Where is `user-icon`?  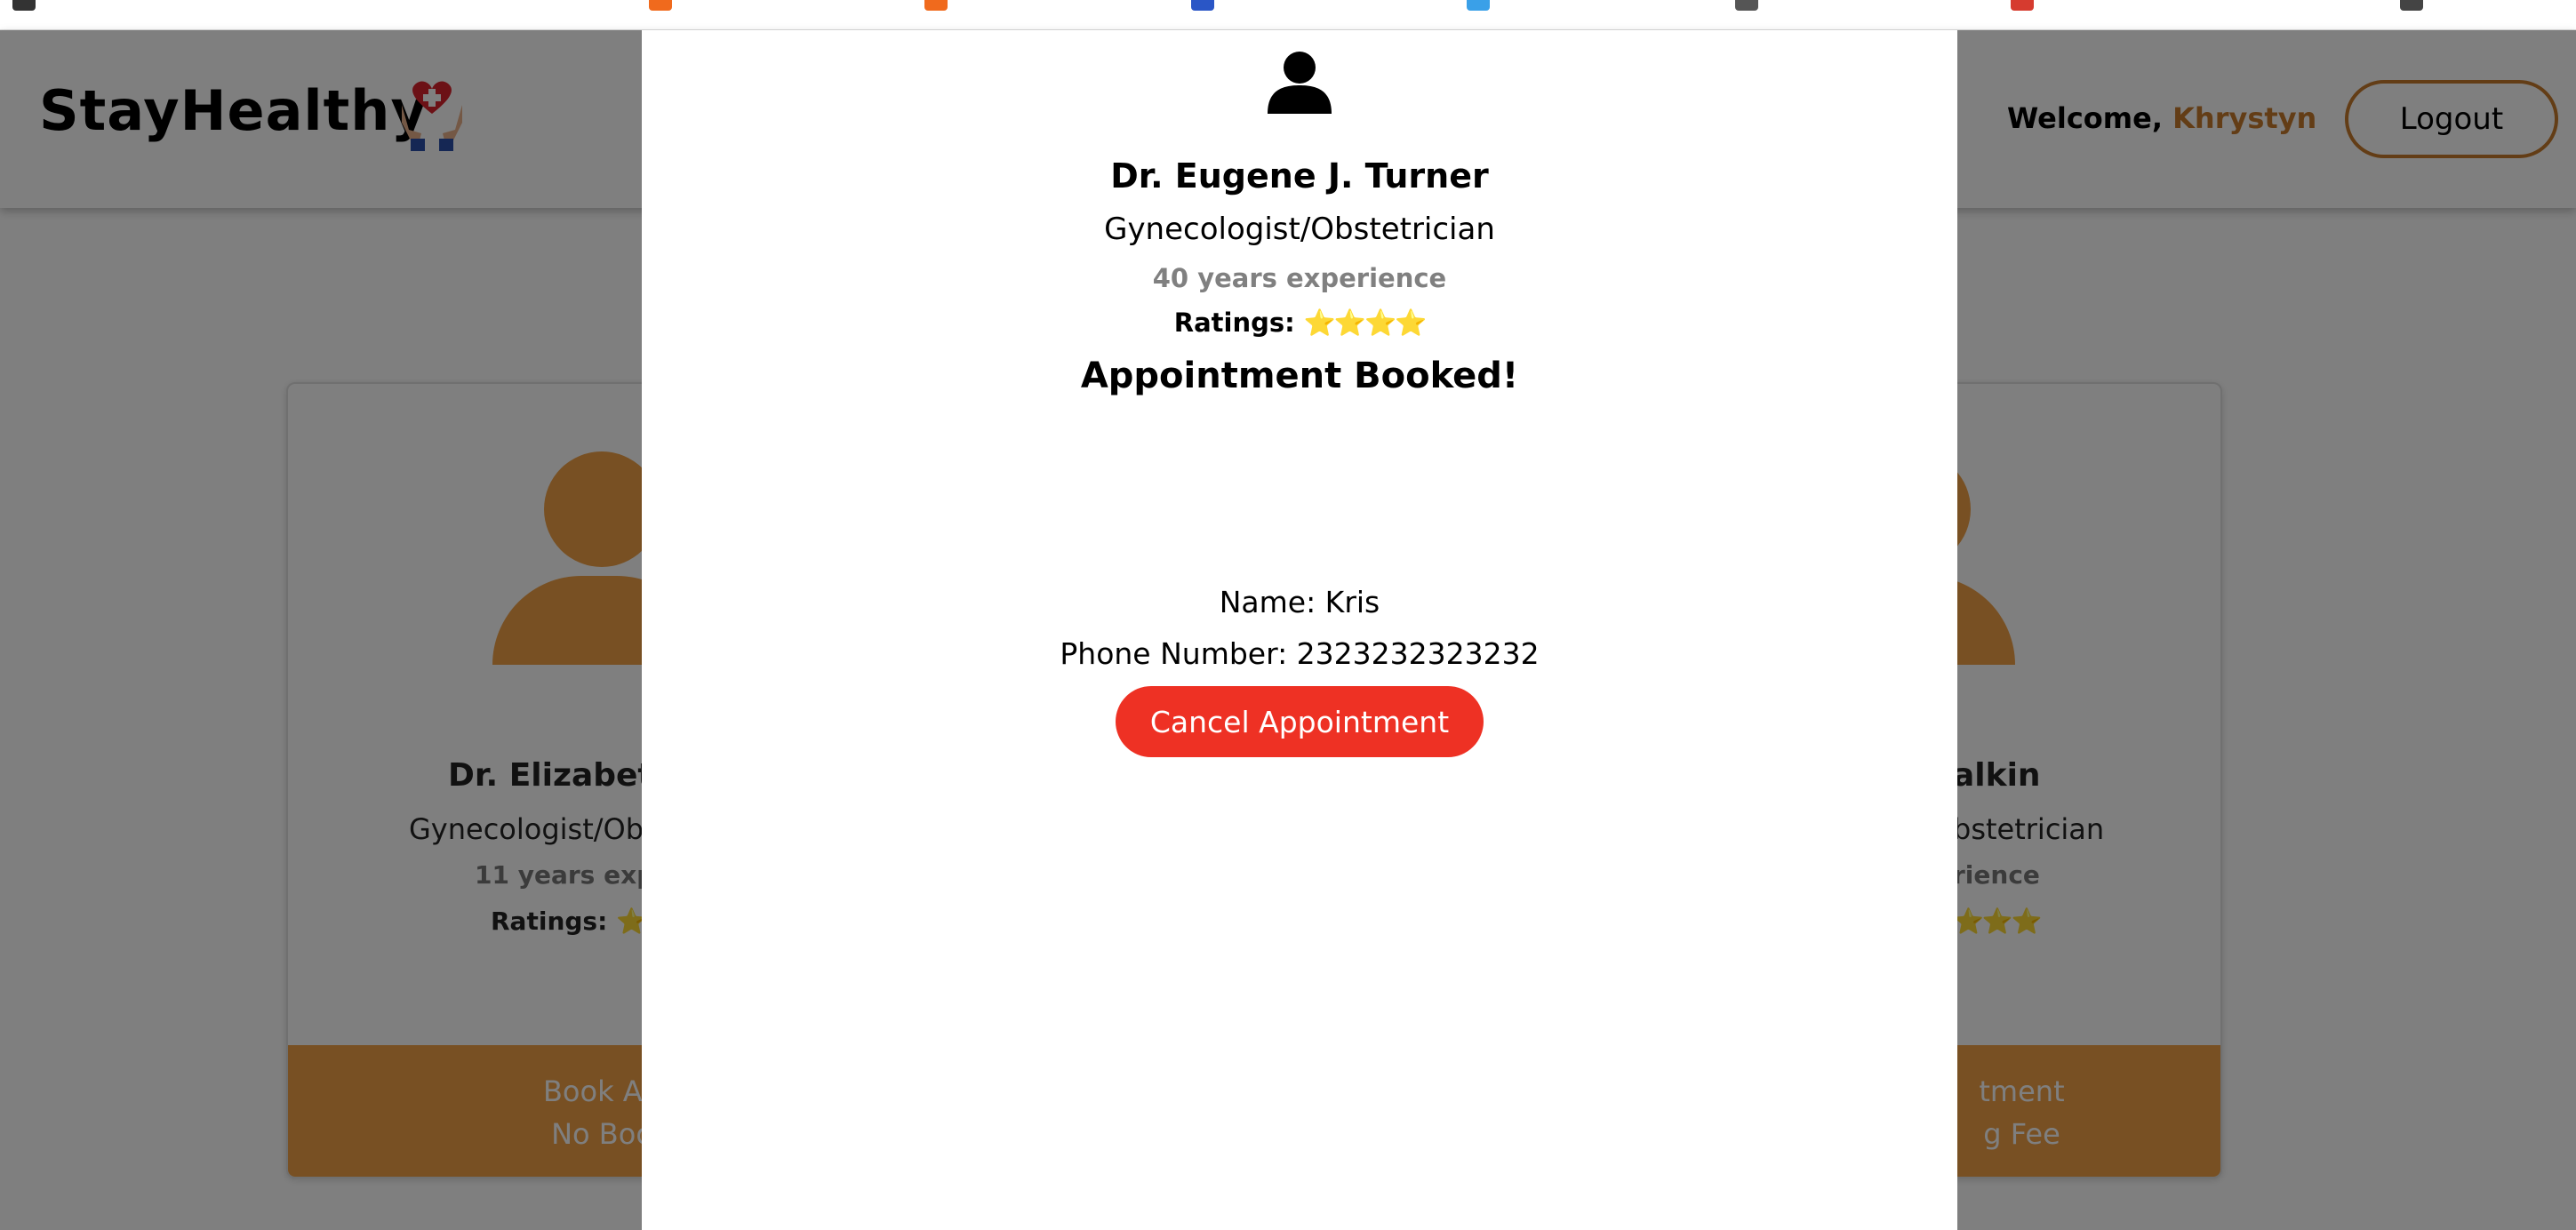 user-icon is located at coordinates (1300, 83).